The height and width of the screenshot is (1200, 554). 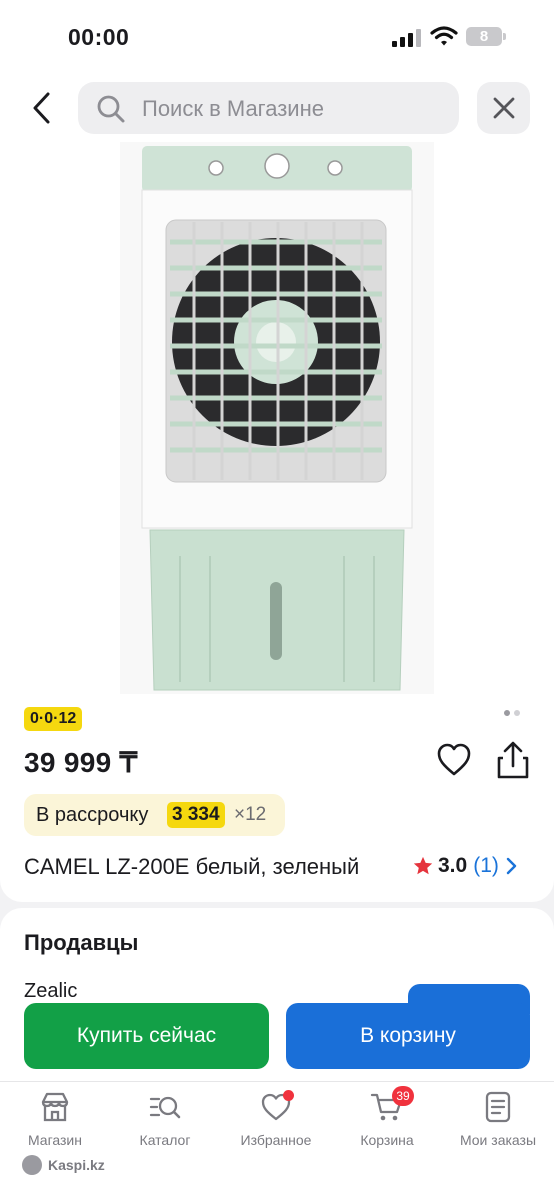 I want to click on installment-label: В рассрочку, so click(x=92, y=815).